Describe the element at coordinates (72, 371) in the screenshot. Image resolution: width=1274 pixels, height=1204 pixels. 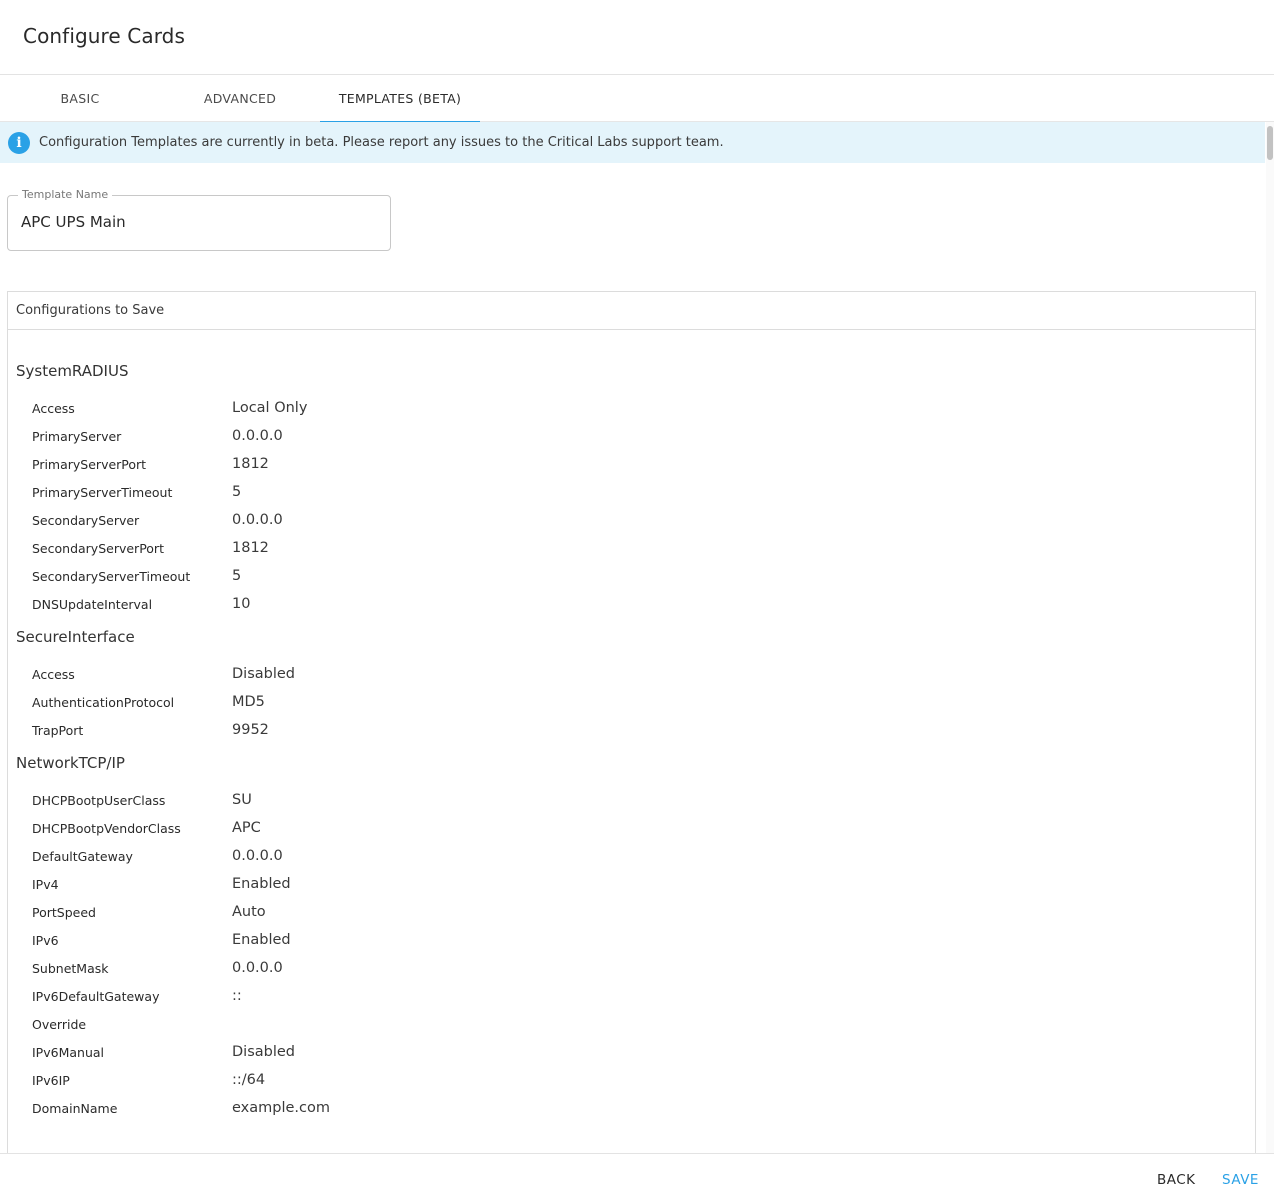
I see `section-title: SystemRADIUS` at that location.